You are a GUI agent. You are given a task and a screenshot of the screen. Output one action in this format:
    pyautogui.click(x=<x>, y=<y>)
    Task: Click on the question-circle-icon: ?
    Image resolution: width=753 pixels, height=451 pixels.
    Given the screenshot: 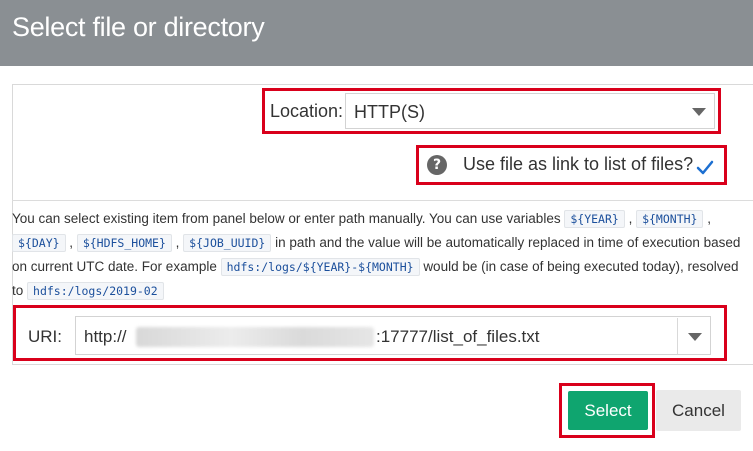 What is the action you would take?
    pyautogui.click(x=437, y=165)
    